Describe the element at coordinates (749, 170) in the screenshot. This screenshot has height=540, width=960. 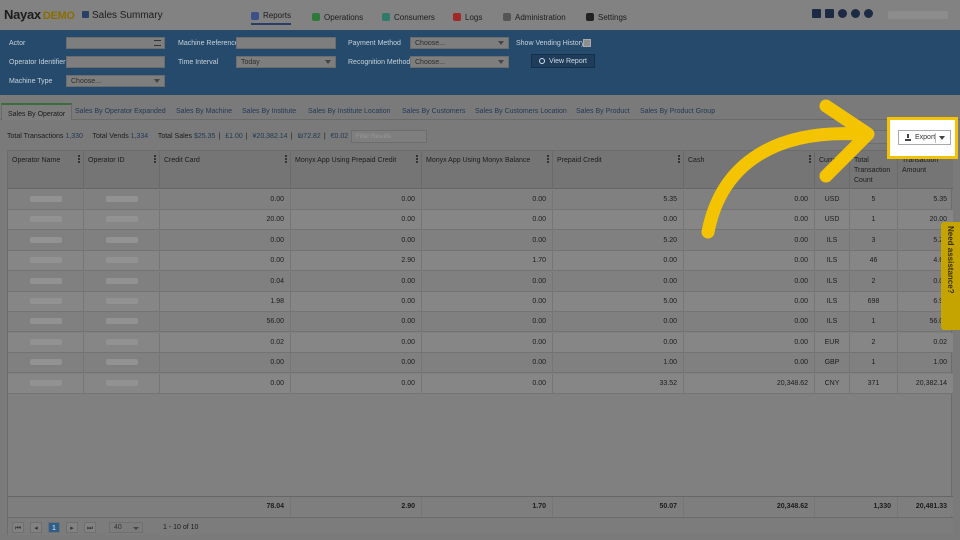
I see `column-cash: Cash` at that location.